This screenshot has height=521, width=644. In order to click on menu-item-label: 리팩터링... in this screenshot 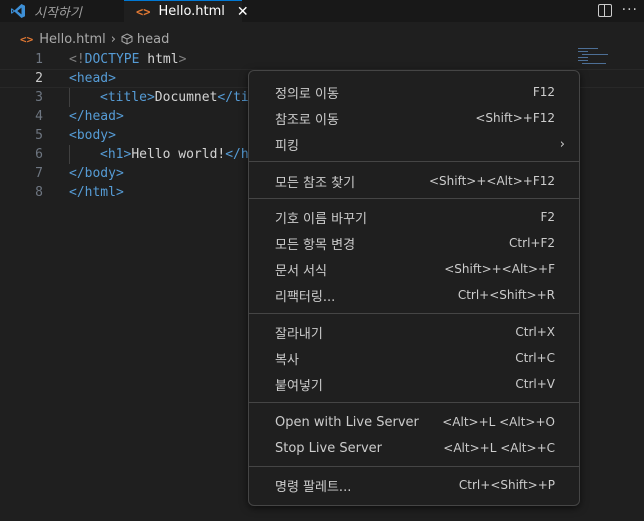, I will do `click(305, 297)`.